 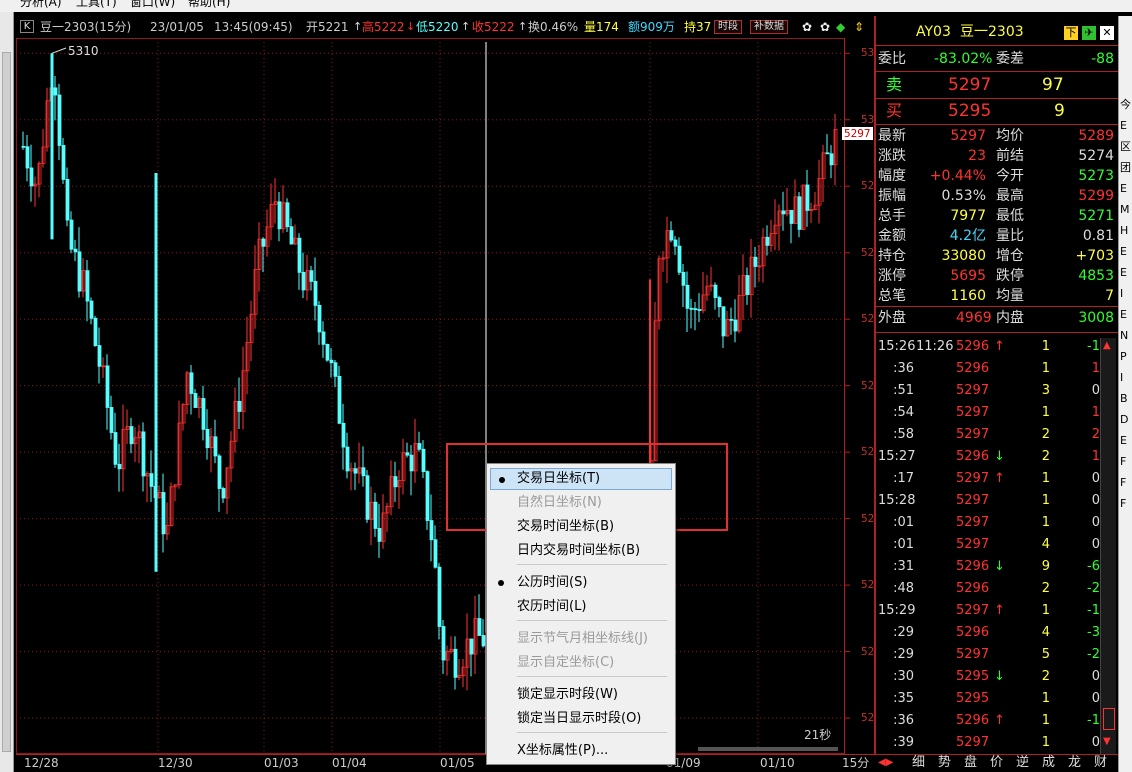 What do you see at coordinates (997, 523) in the screenshot?
I see `tick-row: :01 5297 1 0` at bounding box center [997, 523].